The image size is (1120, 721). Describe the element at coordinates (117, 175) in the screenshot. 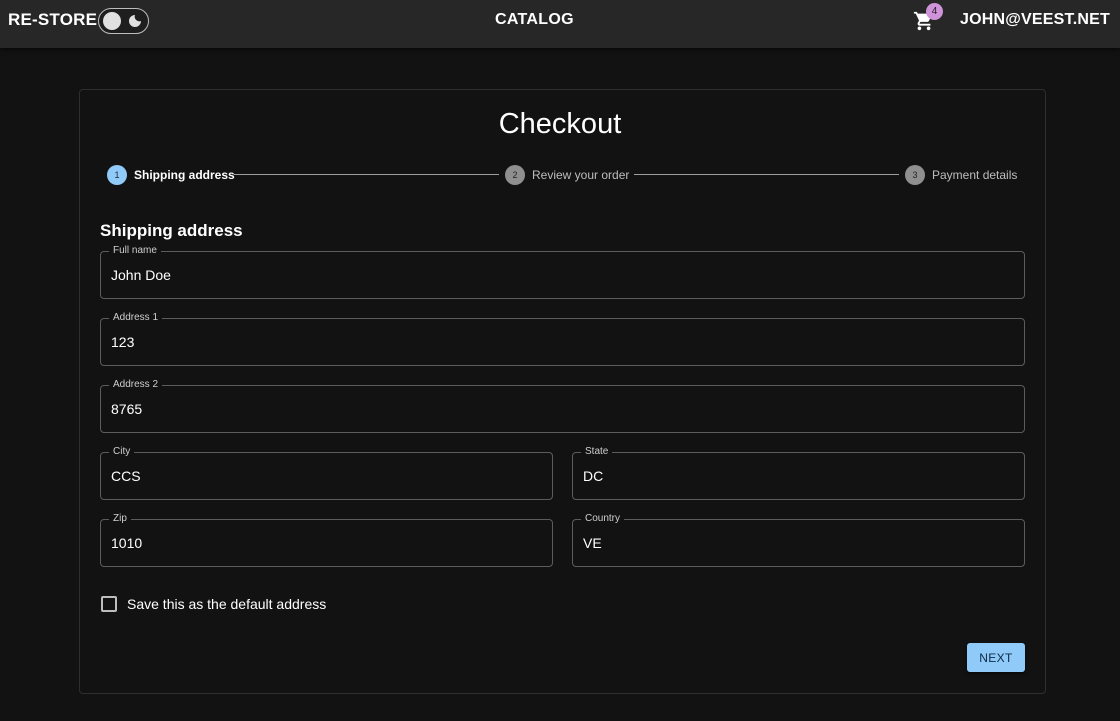

I see `step-number: 1` at that location.